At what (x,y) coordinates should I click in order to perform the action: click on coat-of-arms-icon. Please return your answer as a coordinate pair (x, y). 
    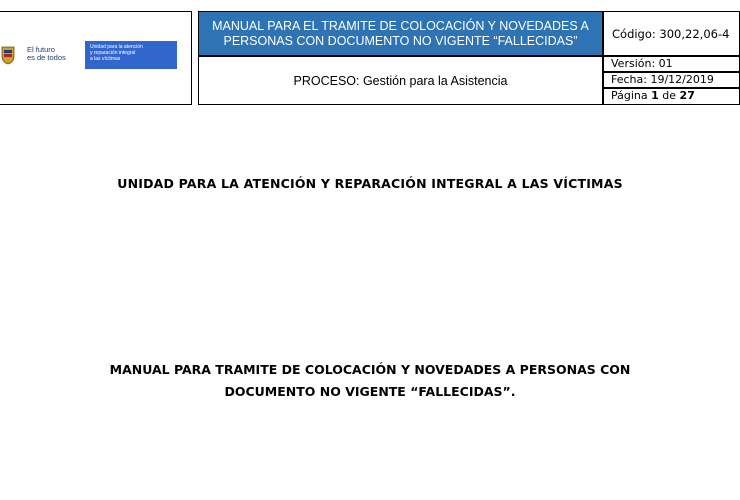
    Looking at the image, I should click on (8, 55).